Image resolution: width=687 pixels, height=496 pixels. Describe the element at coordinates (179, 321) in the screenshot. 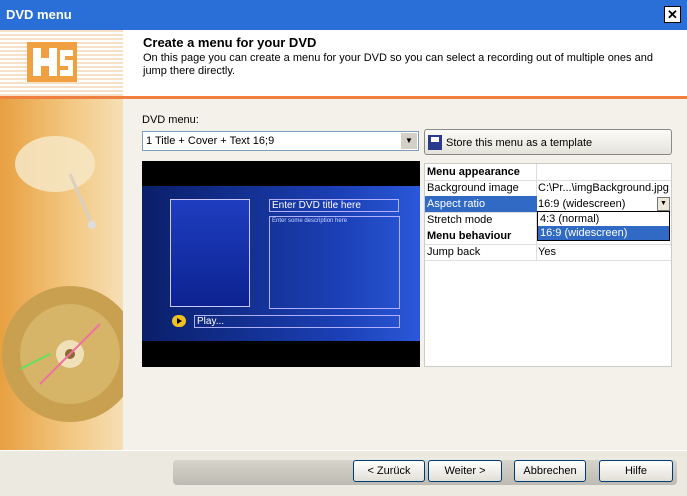

I see `play-icon` at that location.